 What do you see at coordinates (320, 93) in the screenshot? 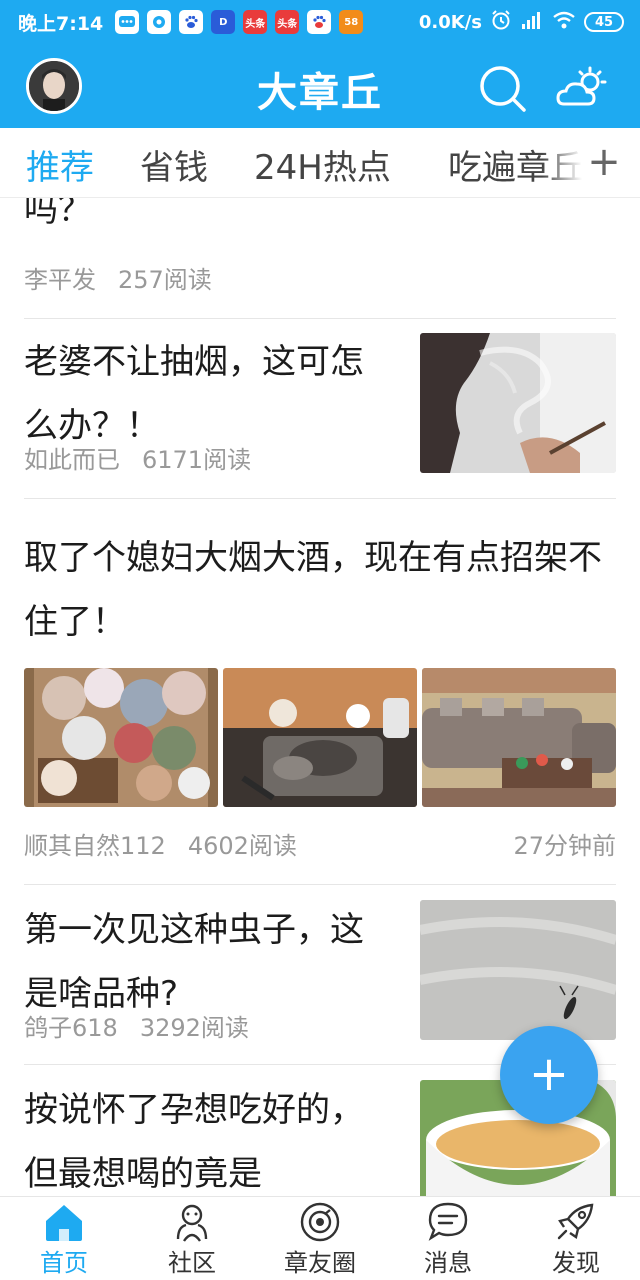
I see `app-title: 大章丘` at bounding box center [320, 93].